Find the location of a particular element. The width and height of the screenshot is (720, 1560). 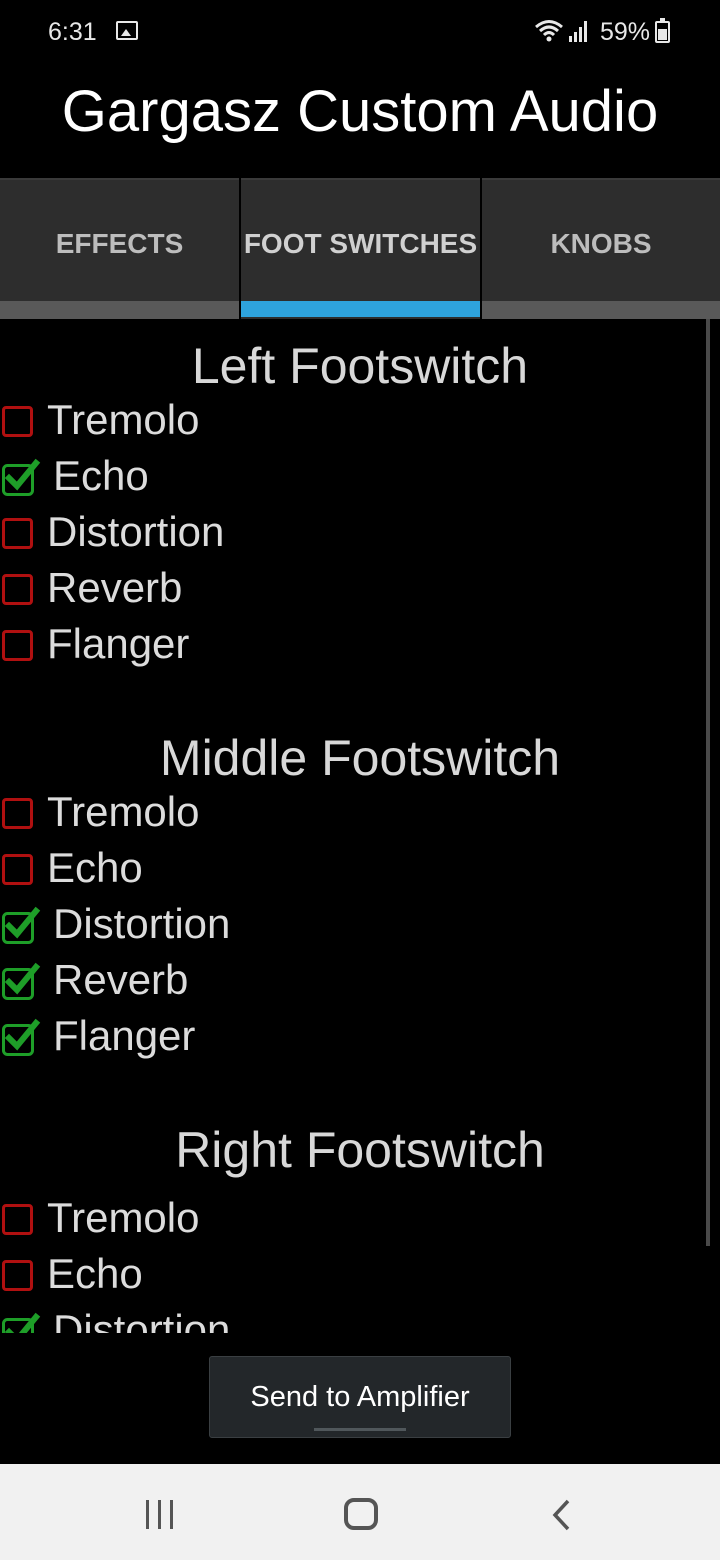

button-underline is located at coordinates (360, 1429).